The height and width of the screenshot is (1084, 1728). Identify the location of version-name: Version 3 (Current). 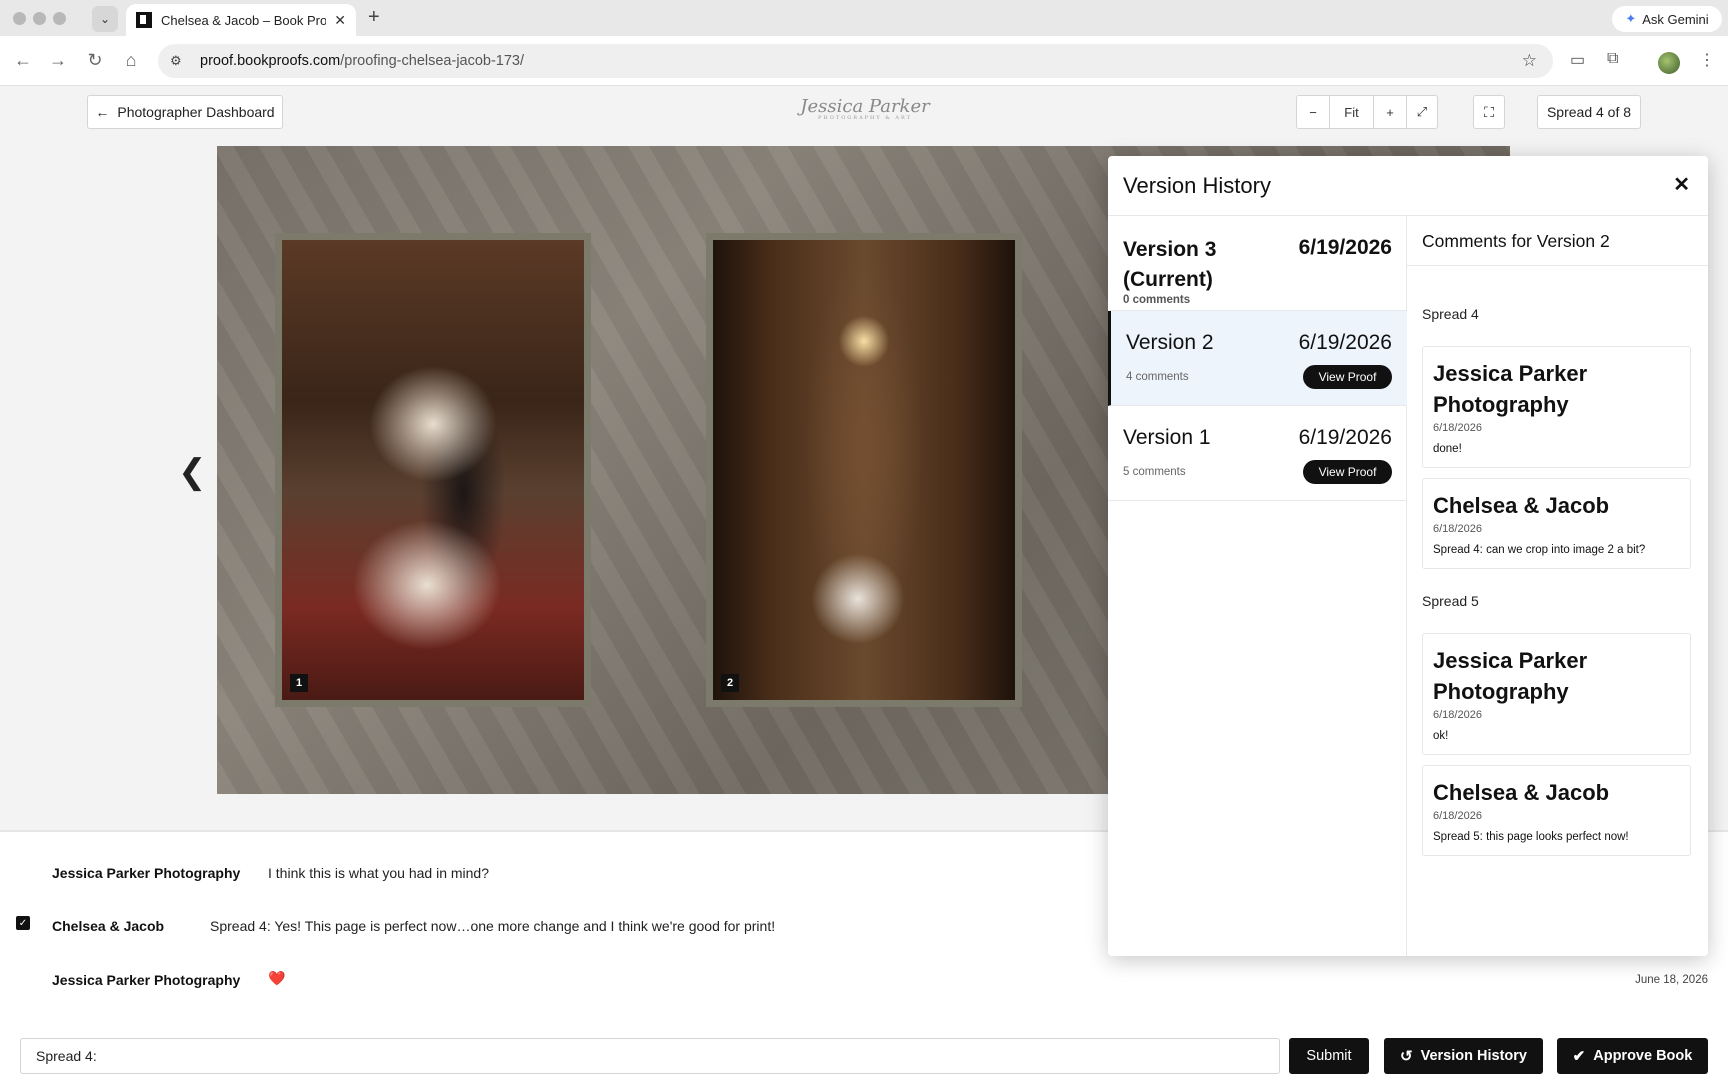
(1170, 264).